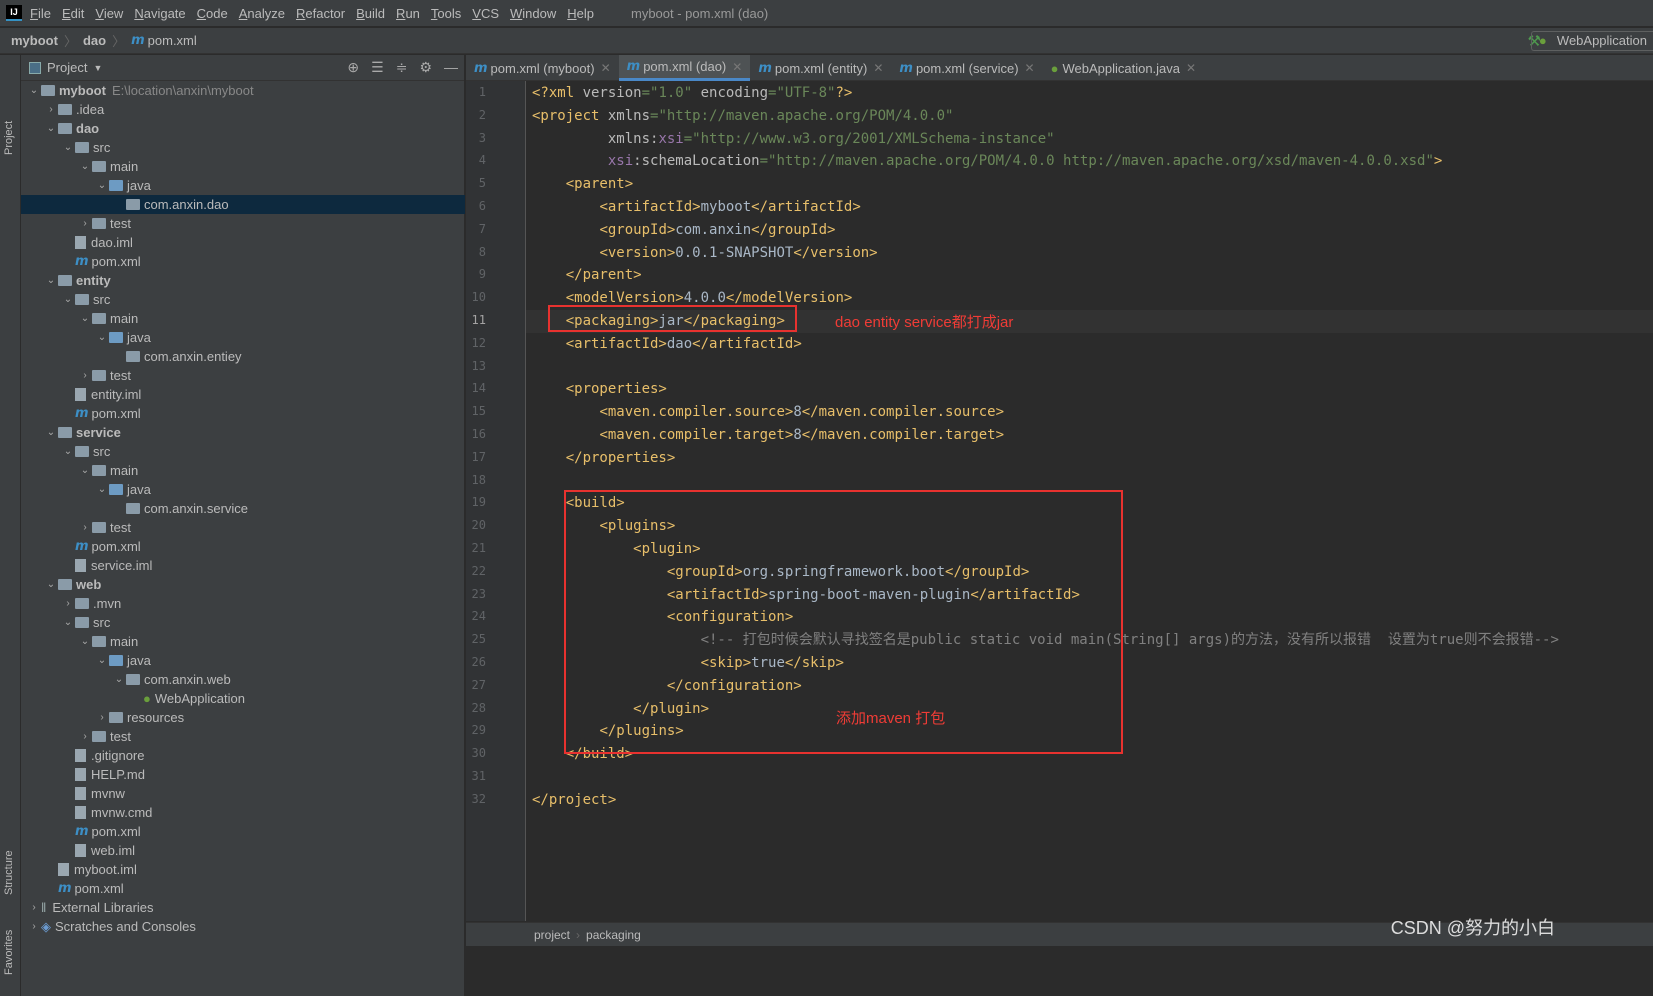 The image size is (1653, 996). I want to click on tree-item: entity.iml, so click(243, 394).